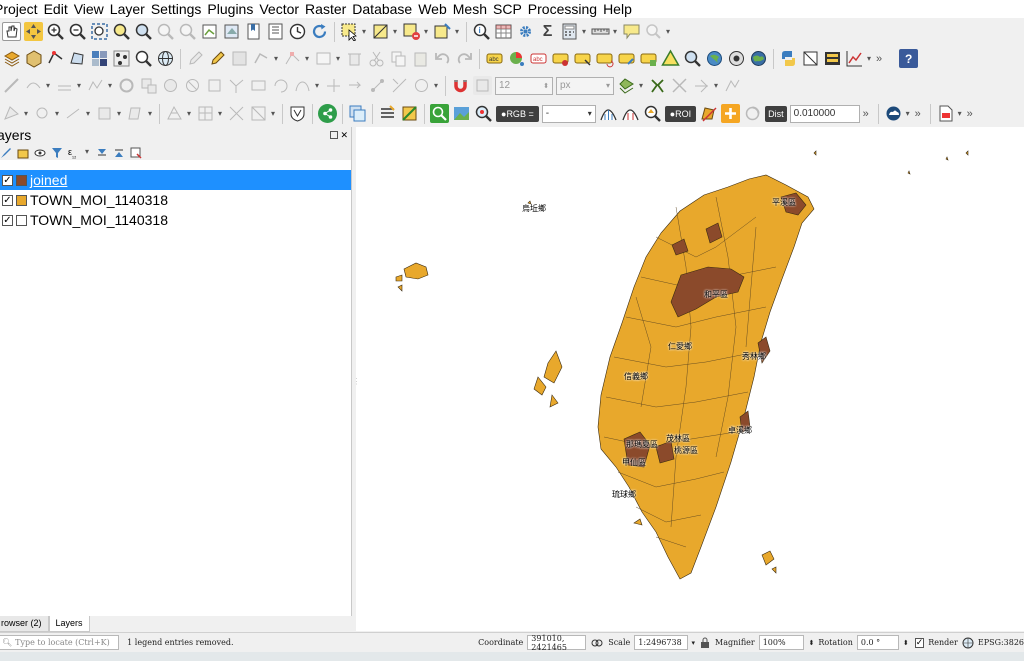 The image size is (1024, 661). Describe the element at coordinates (597, 643) in the screenshot. I see `toggle-extents-icon` at that location.